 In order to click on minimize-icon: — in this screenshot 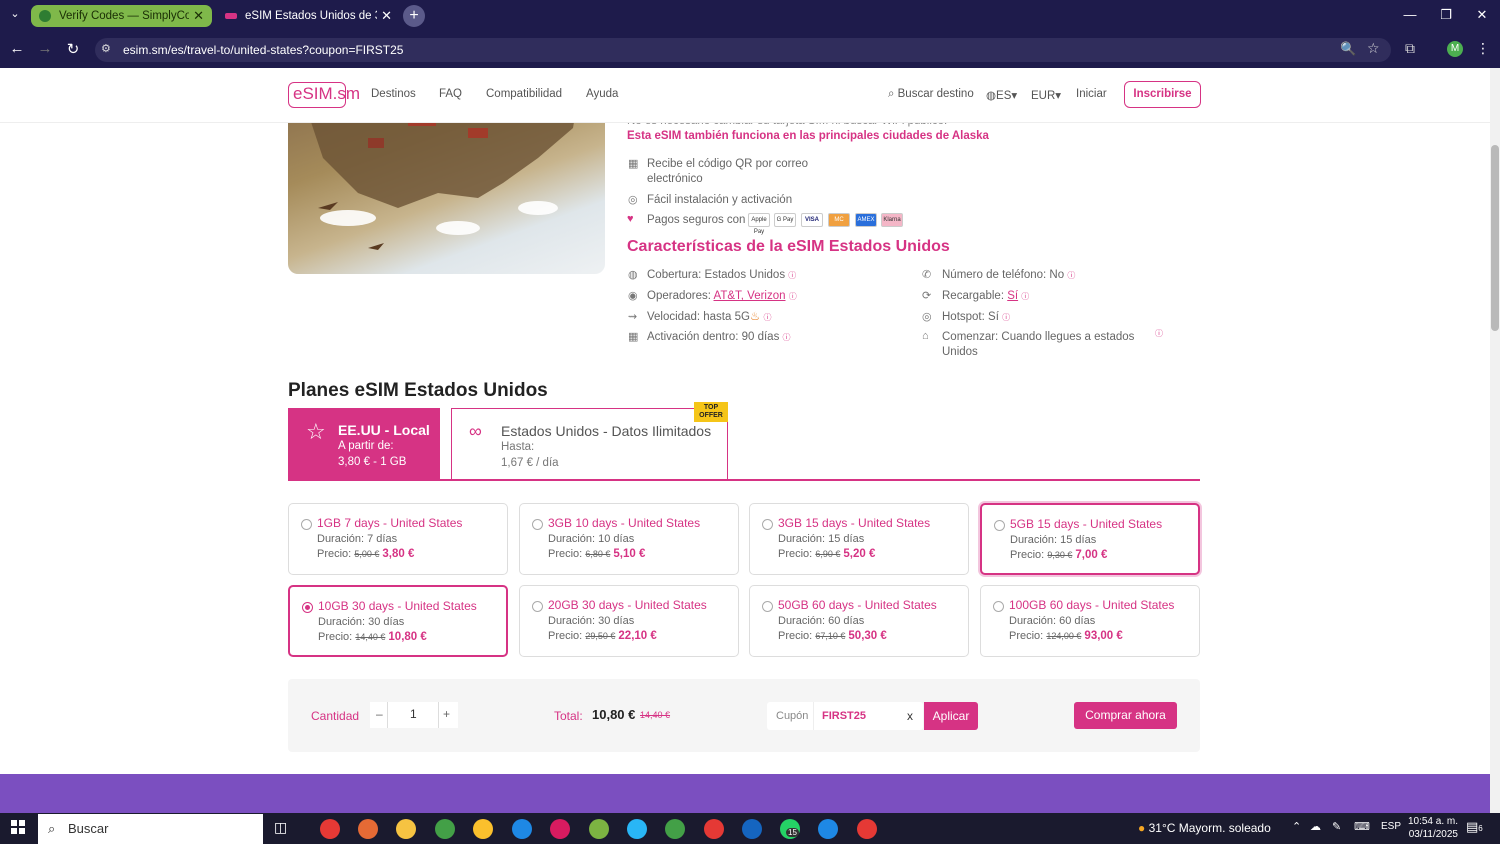, I will do `click(1410, 14)`.